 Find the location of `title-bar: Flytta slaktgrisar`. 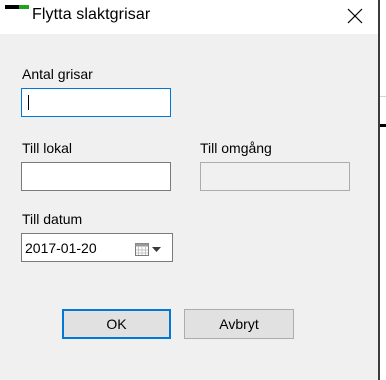

title-bar: Flytta slaktgrisar is located at coordinates (189, 17).